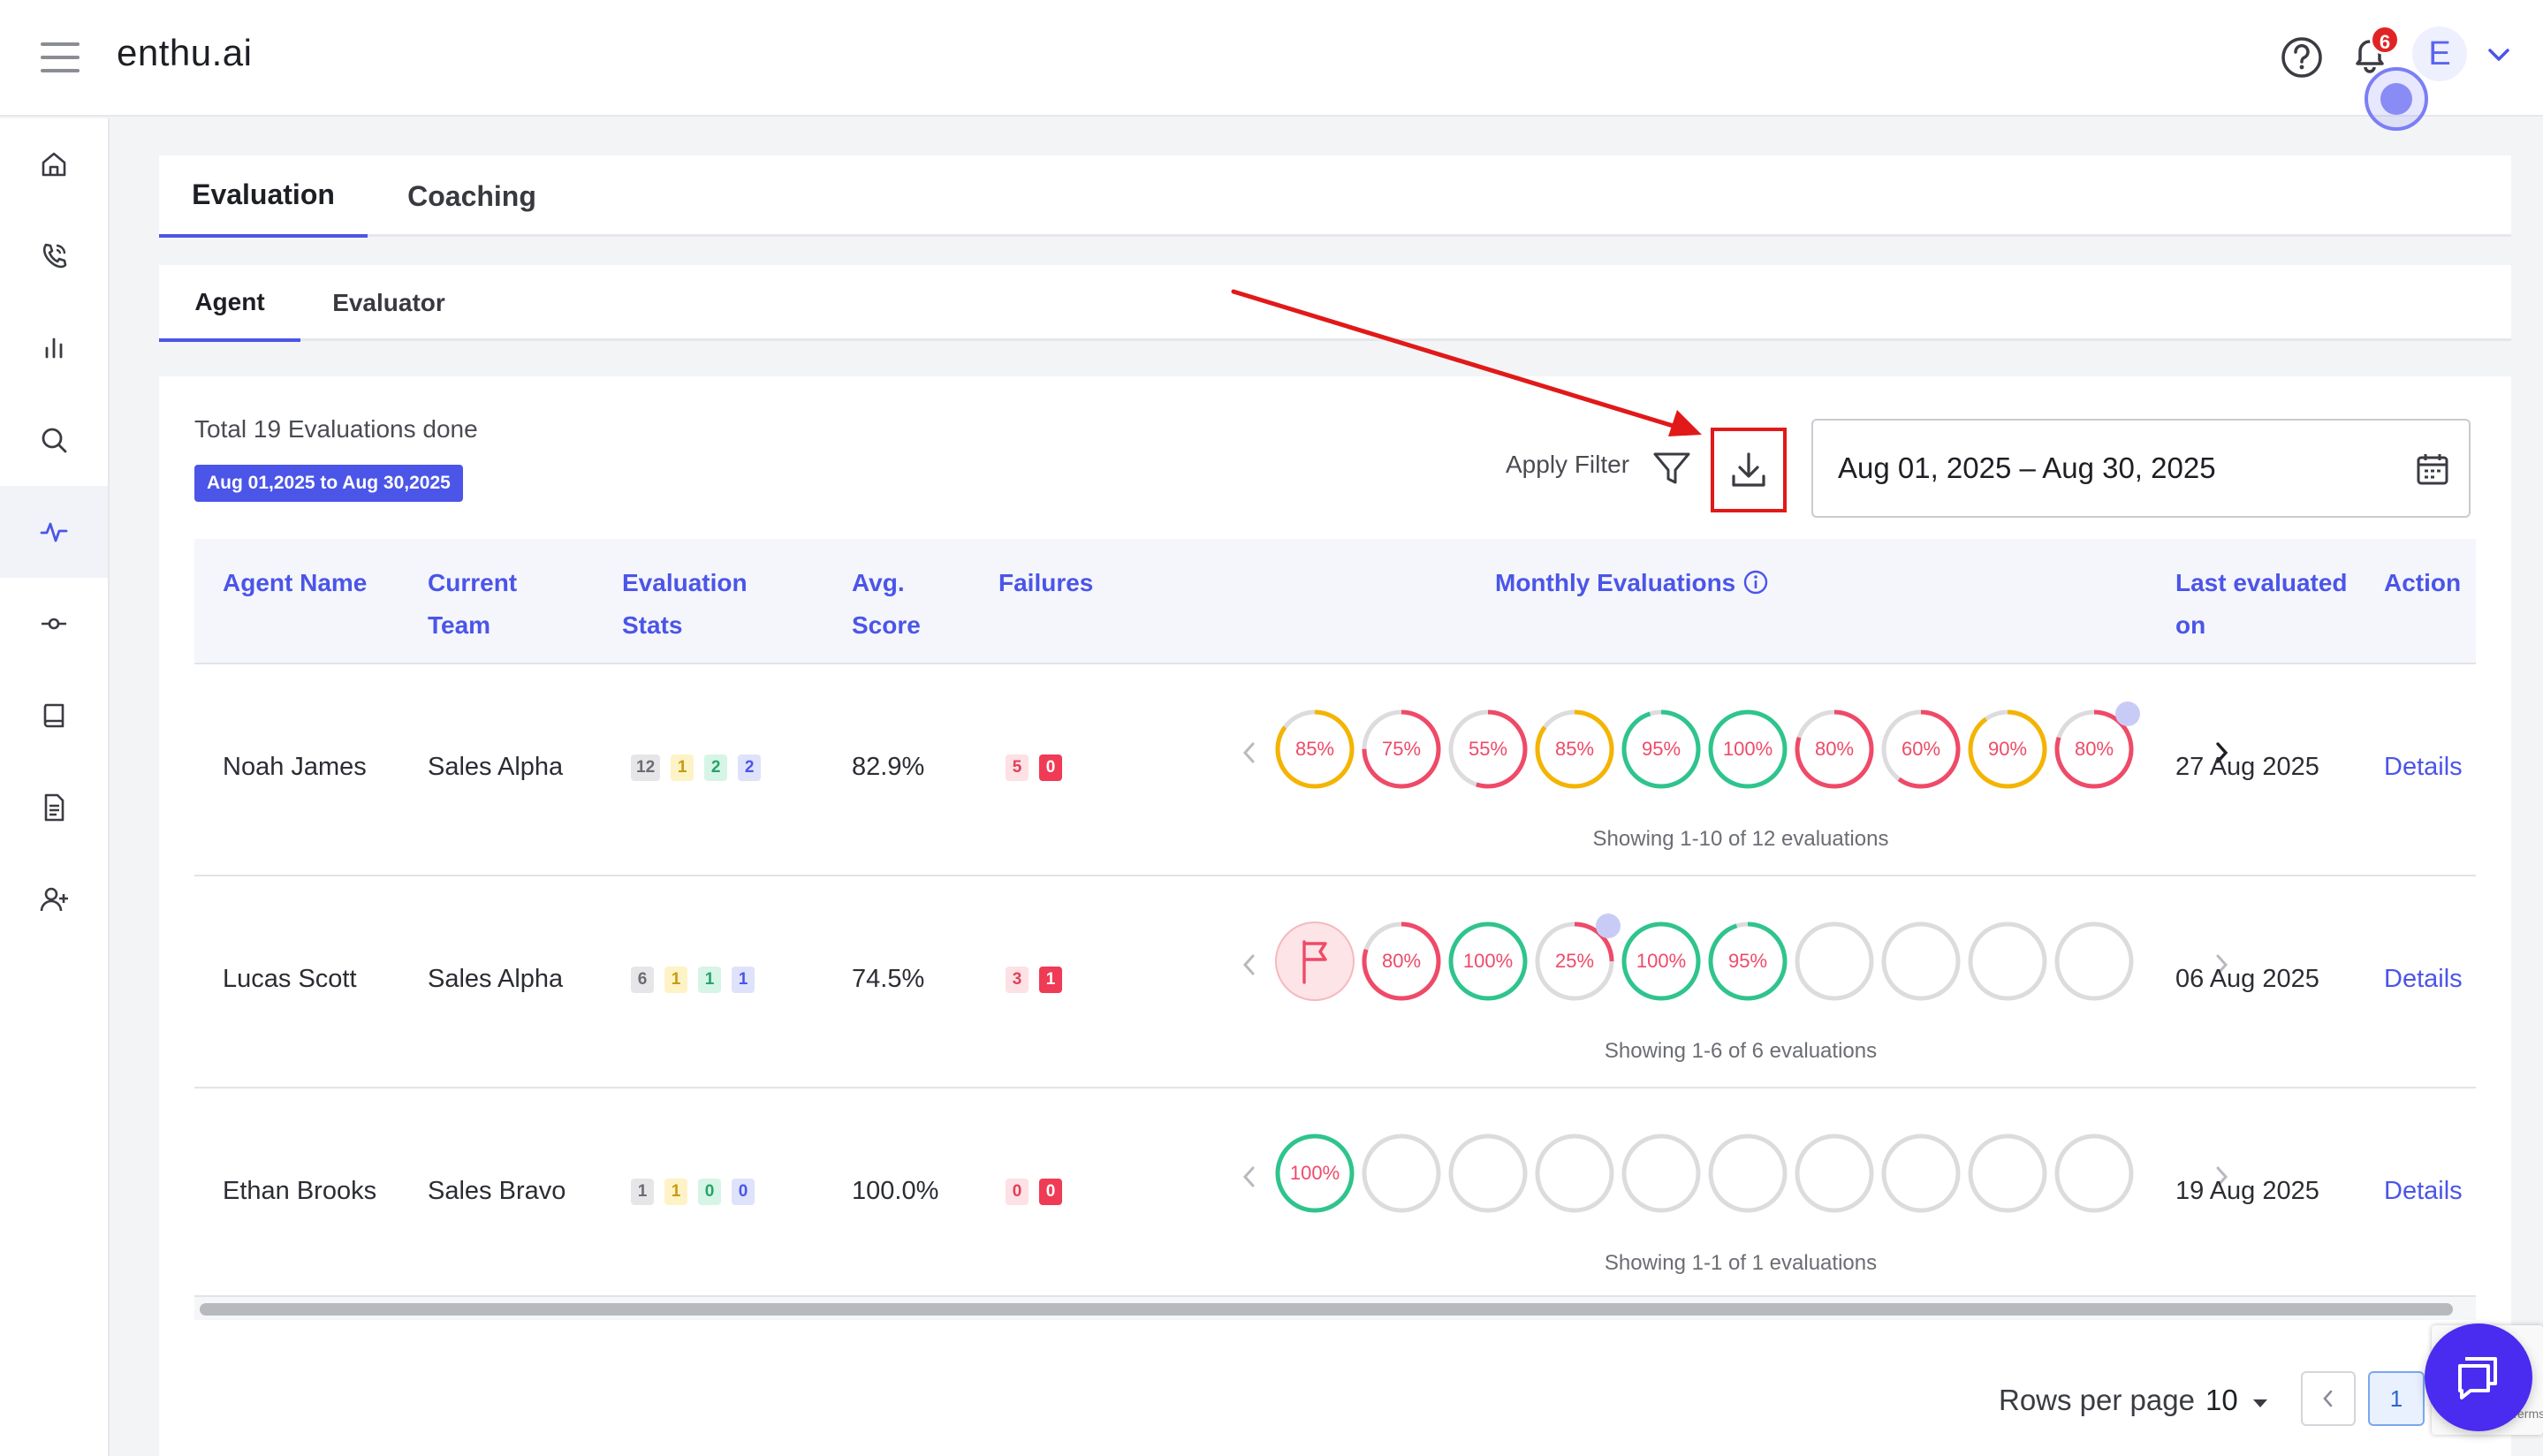 The image size is (2543, 1456). I want to click on tab-evaluator: Evaluator, so click(388, 303).